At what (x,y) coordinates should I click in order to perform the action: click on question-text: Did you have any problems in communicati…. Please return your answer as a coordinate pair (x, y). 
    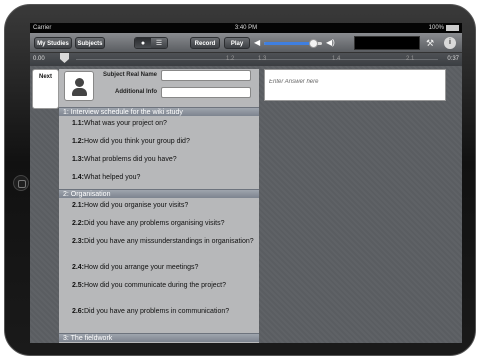
    Looking at the image, I should click on (157, 311).